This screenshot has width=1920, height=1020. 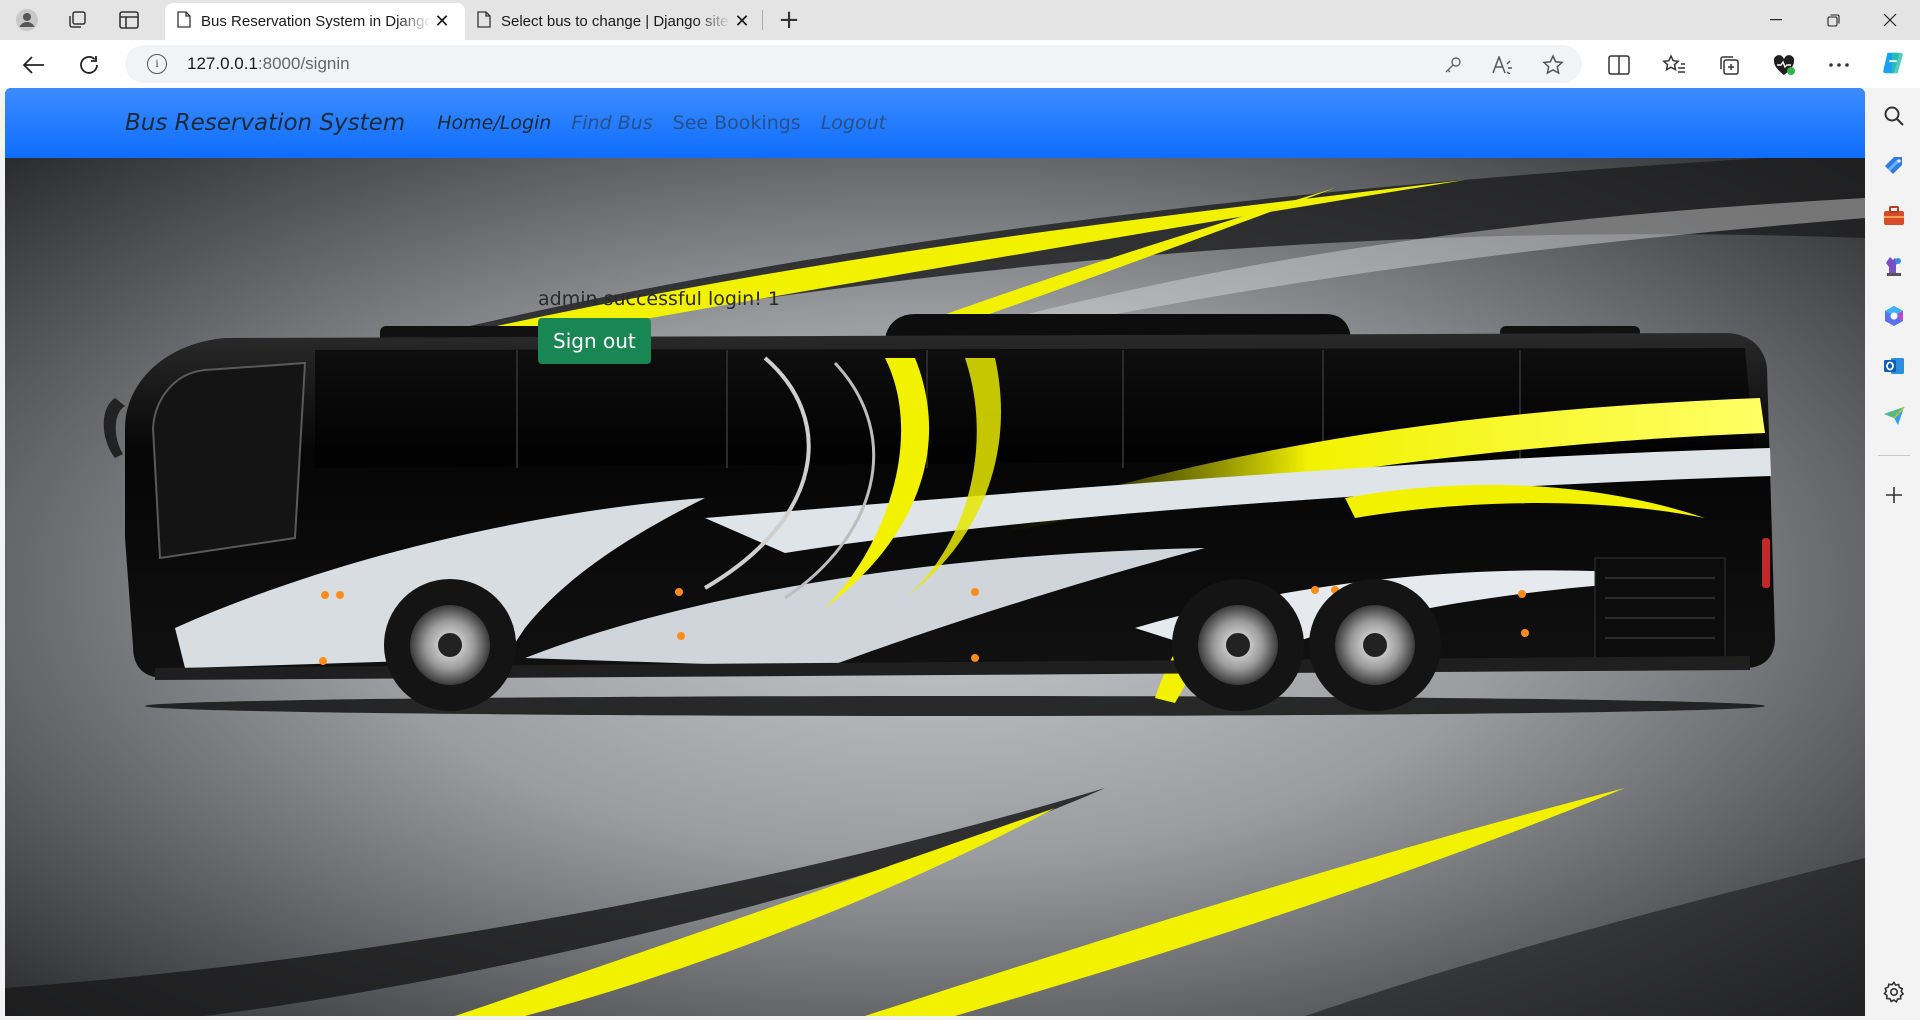 I want to click on shopping-tag-icon, so click(x=1894, y=166).